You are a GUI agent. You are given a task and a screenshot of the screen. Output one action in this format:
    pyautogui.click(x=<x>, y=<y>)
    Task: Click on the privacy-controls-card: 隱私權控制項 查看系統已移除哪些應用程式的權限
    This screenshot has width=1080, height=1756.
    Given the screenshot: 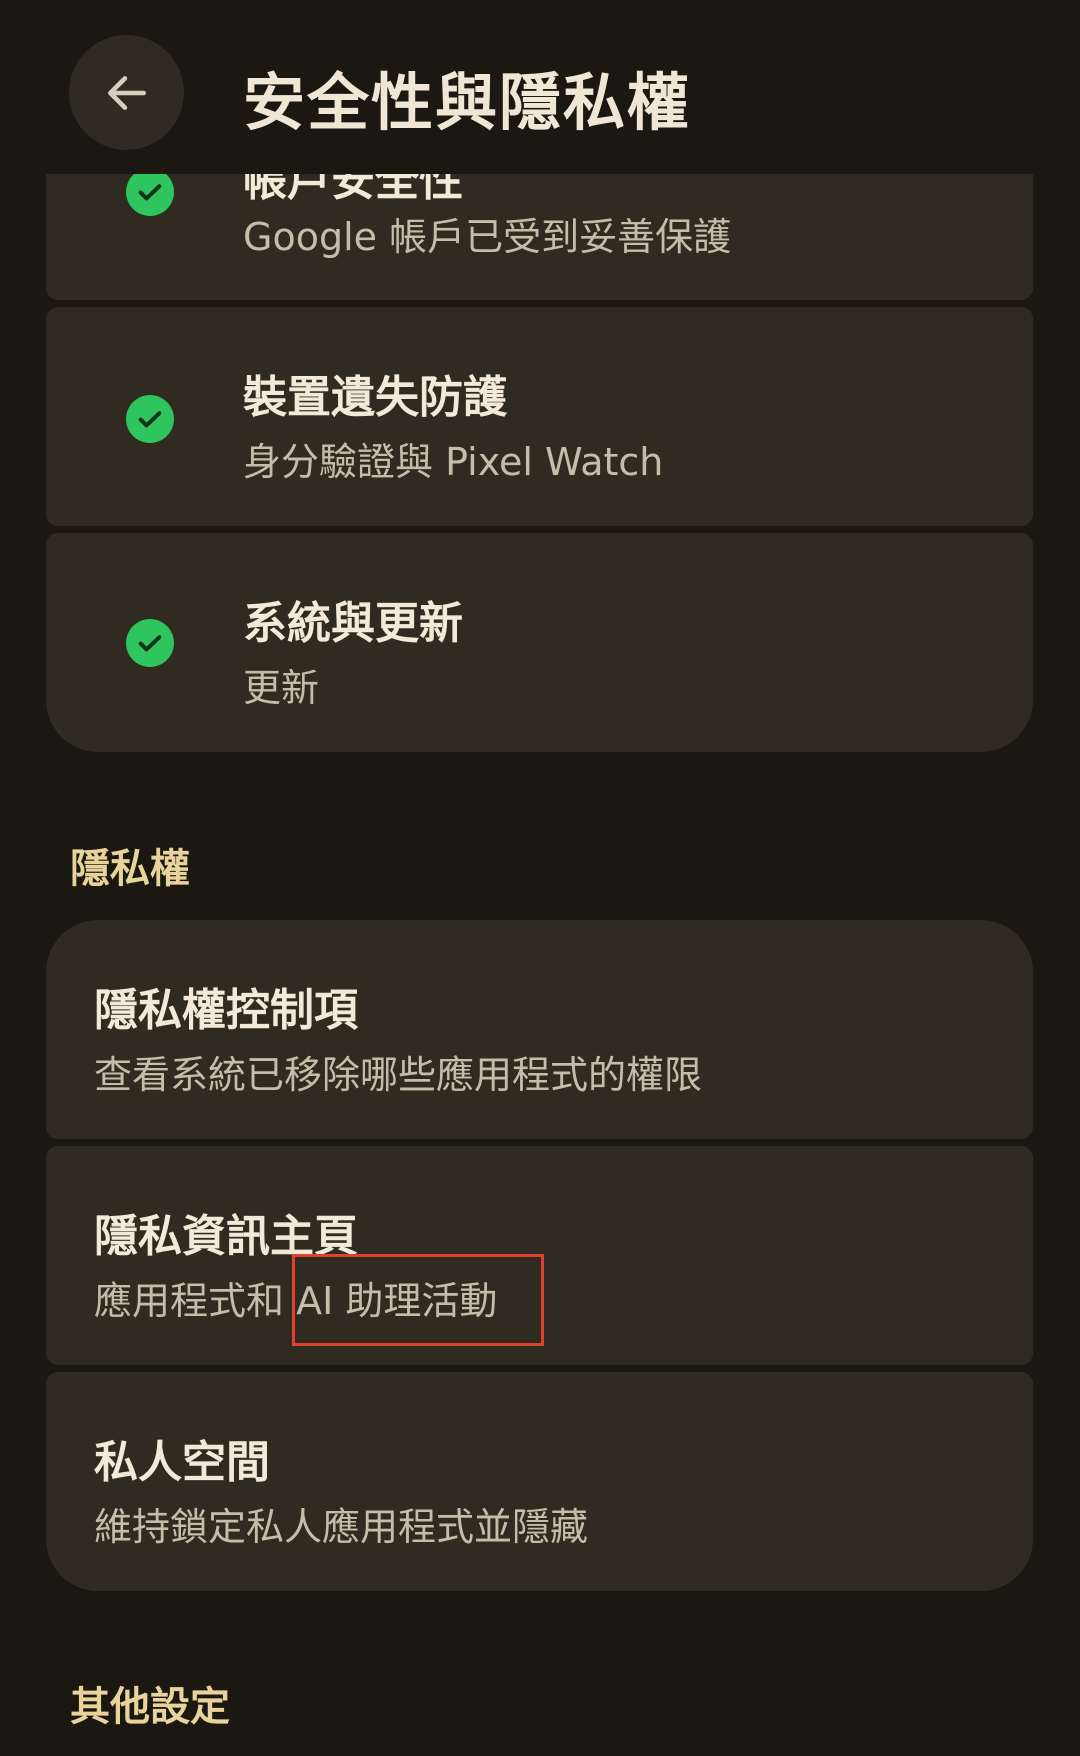 What is the action you would take?
    pyautogui.click(x=539, y=1029)
    